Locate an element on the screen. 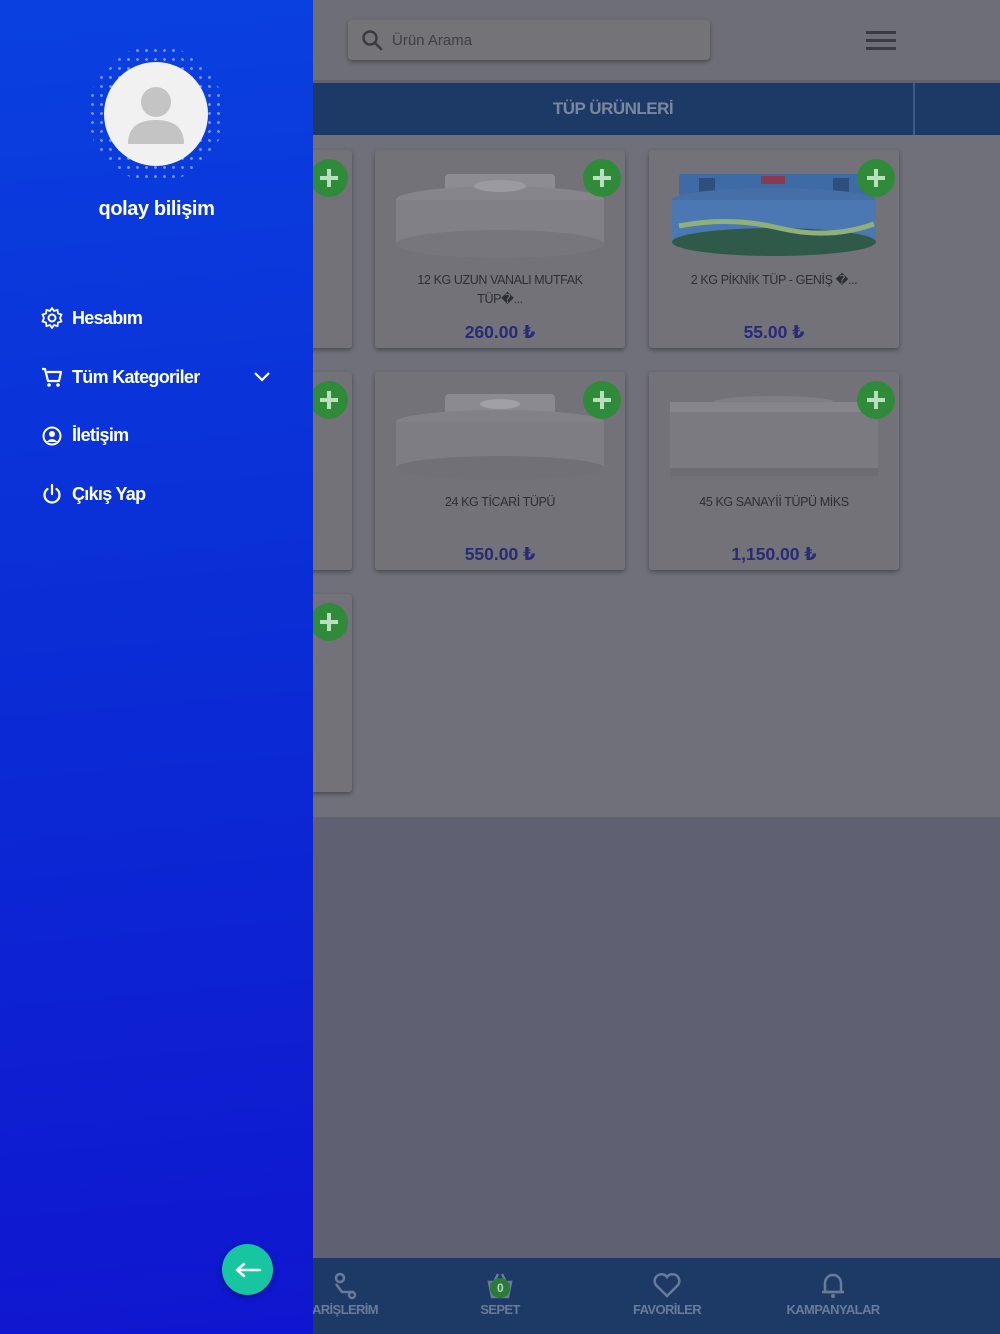  power-icon is located at coordinates (52, 493).